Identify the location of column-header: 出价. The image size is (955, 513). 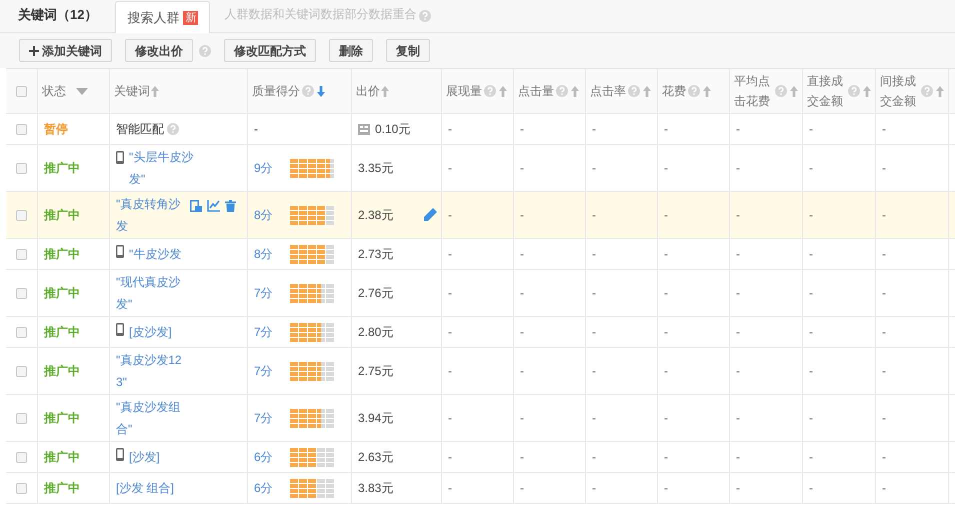
(368, 91).